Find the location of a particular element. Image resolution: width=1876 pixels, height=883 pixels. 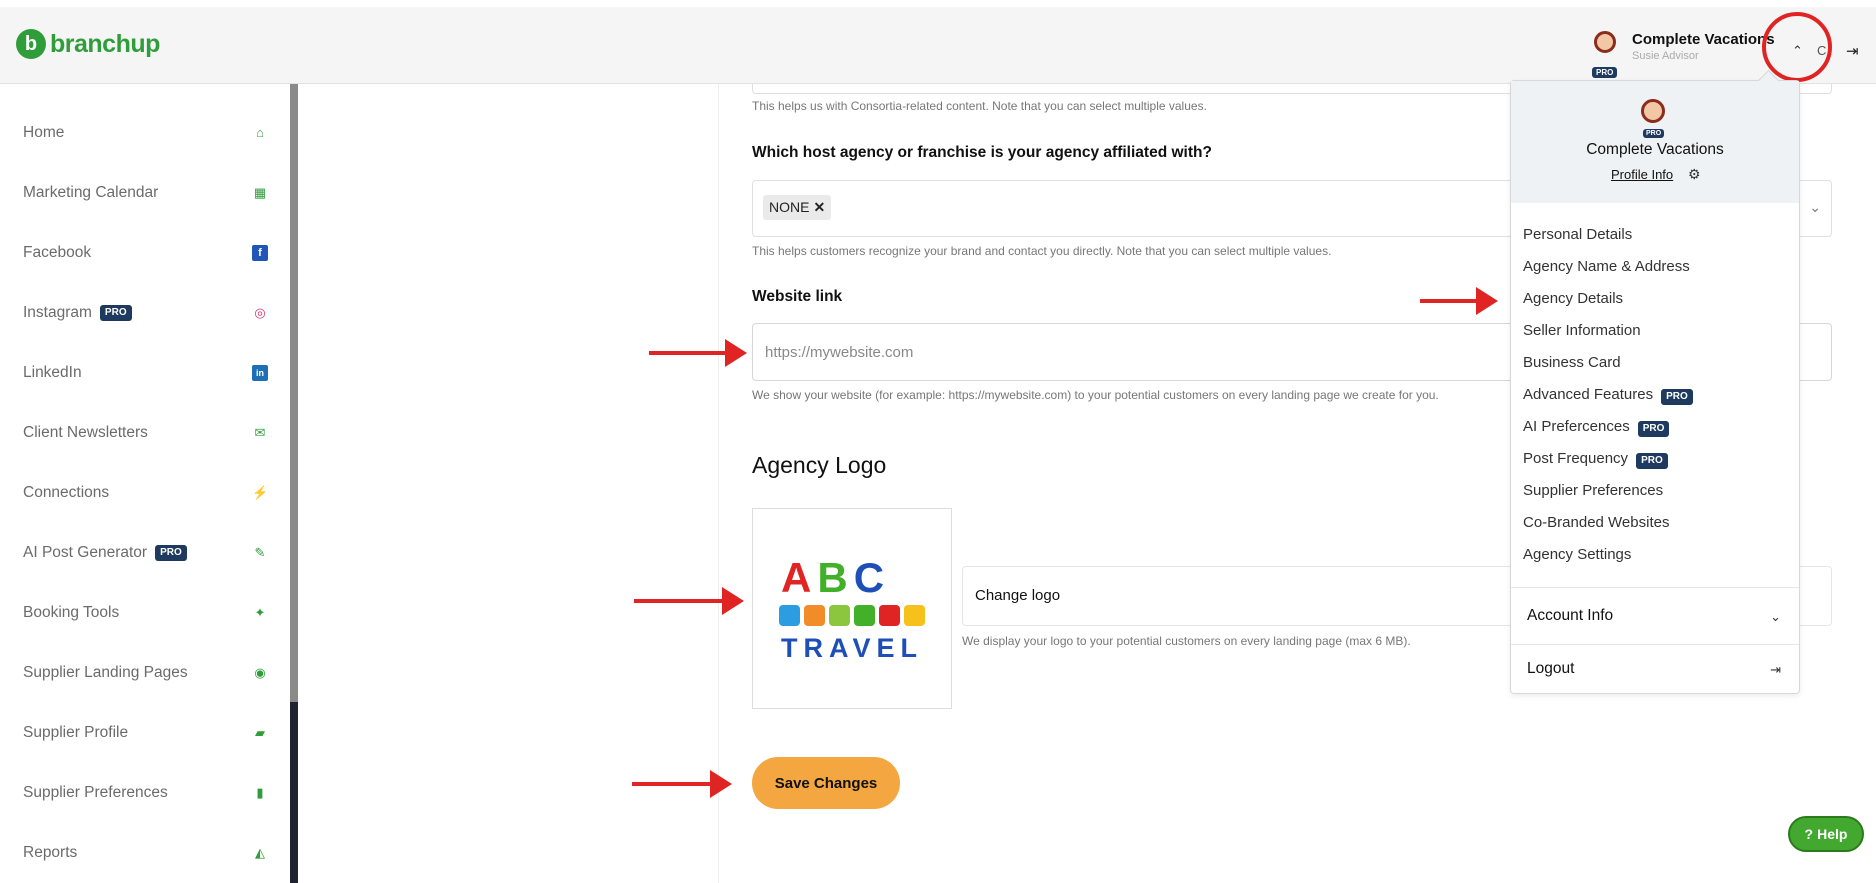

instagram-icon: ◎ is located at coordinates (260, 312).